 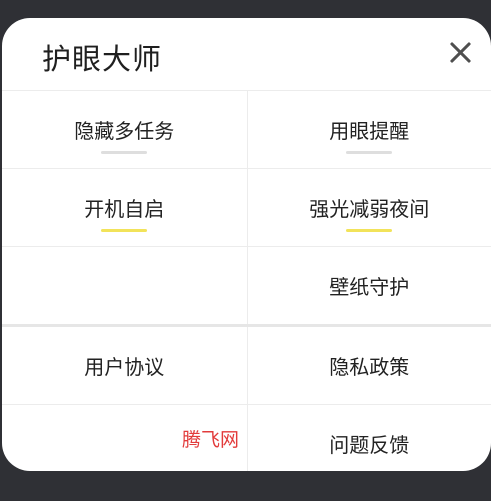 I want to click on toggle-hide-multitask: 隐藏多任务, so click(x=124, y=129).